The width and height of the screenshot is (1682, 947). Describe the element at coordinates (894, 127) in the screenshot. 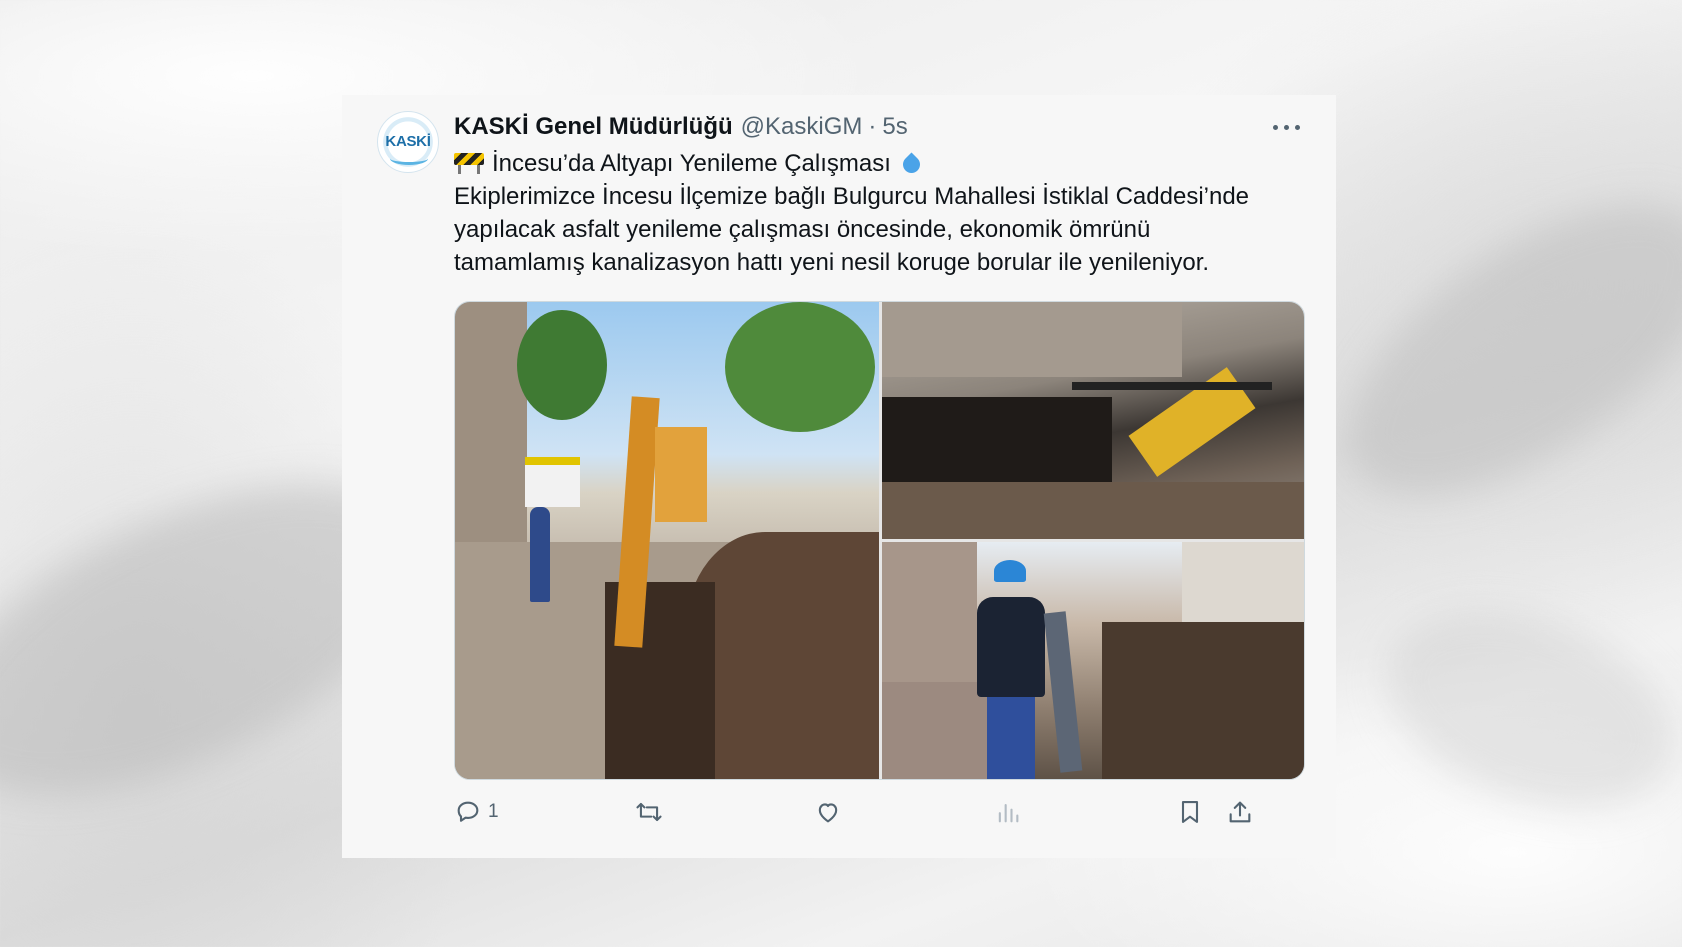

I see `tweet-timestamp: 5s` at that location.